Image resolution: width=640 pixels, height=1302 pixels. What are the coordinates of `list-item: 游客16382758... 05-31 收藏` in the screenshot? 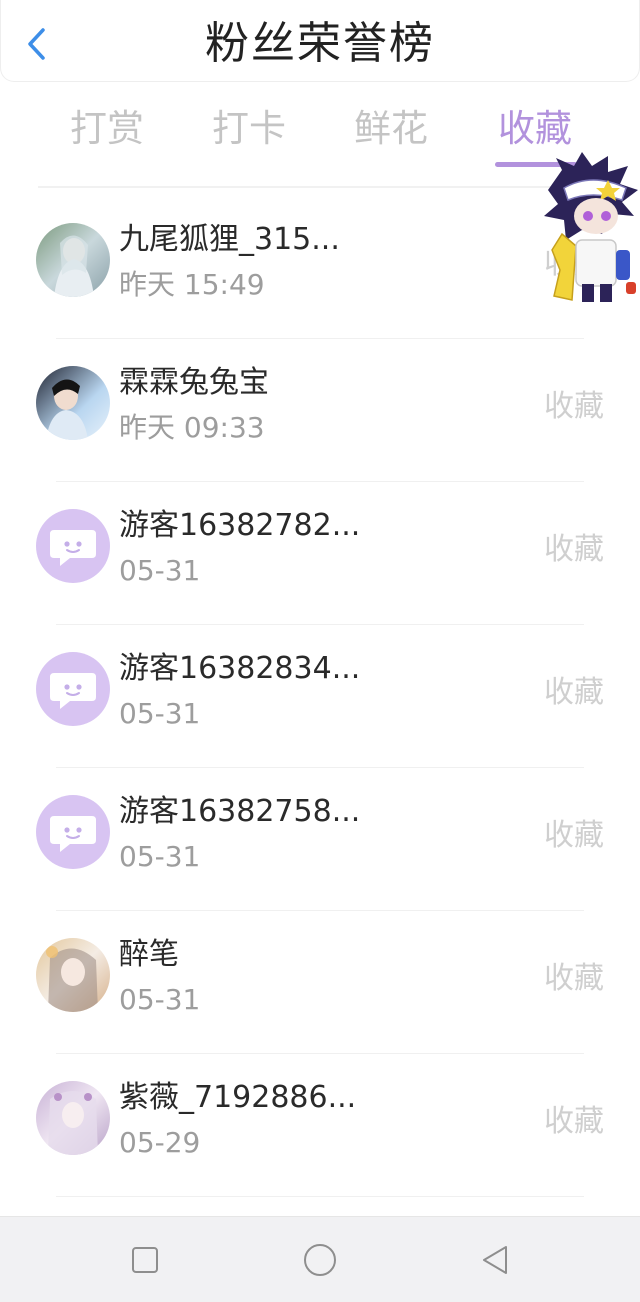 It's located at (320, 839).